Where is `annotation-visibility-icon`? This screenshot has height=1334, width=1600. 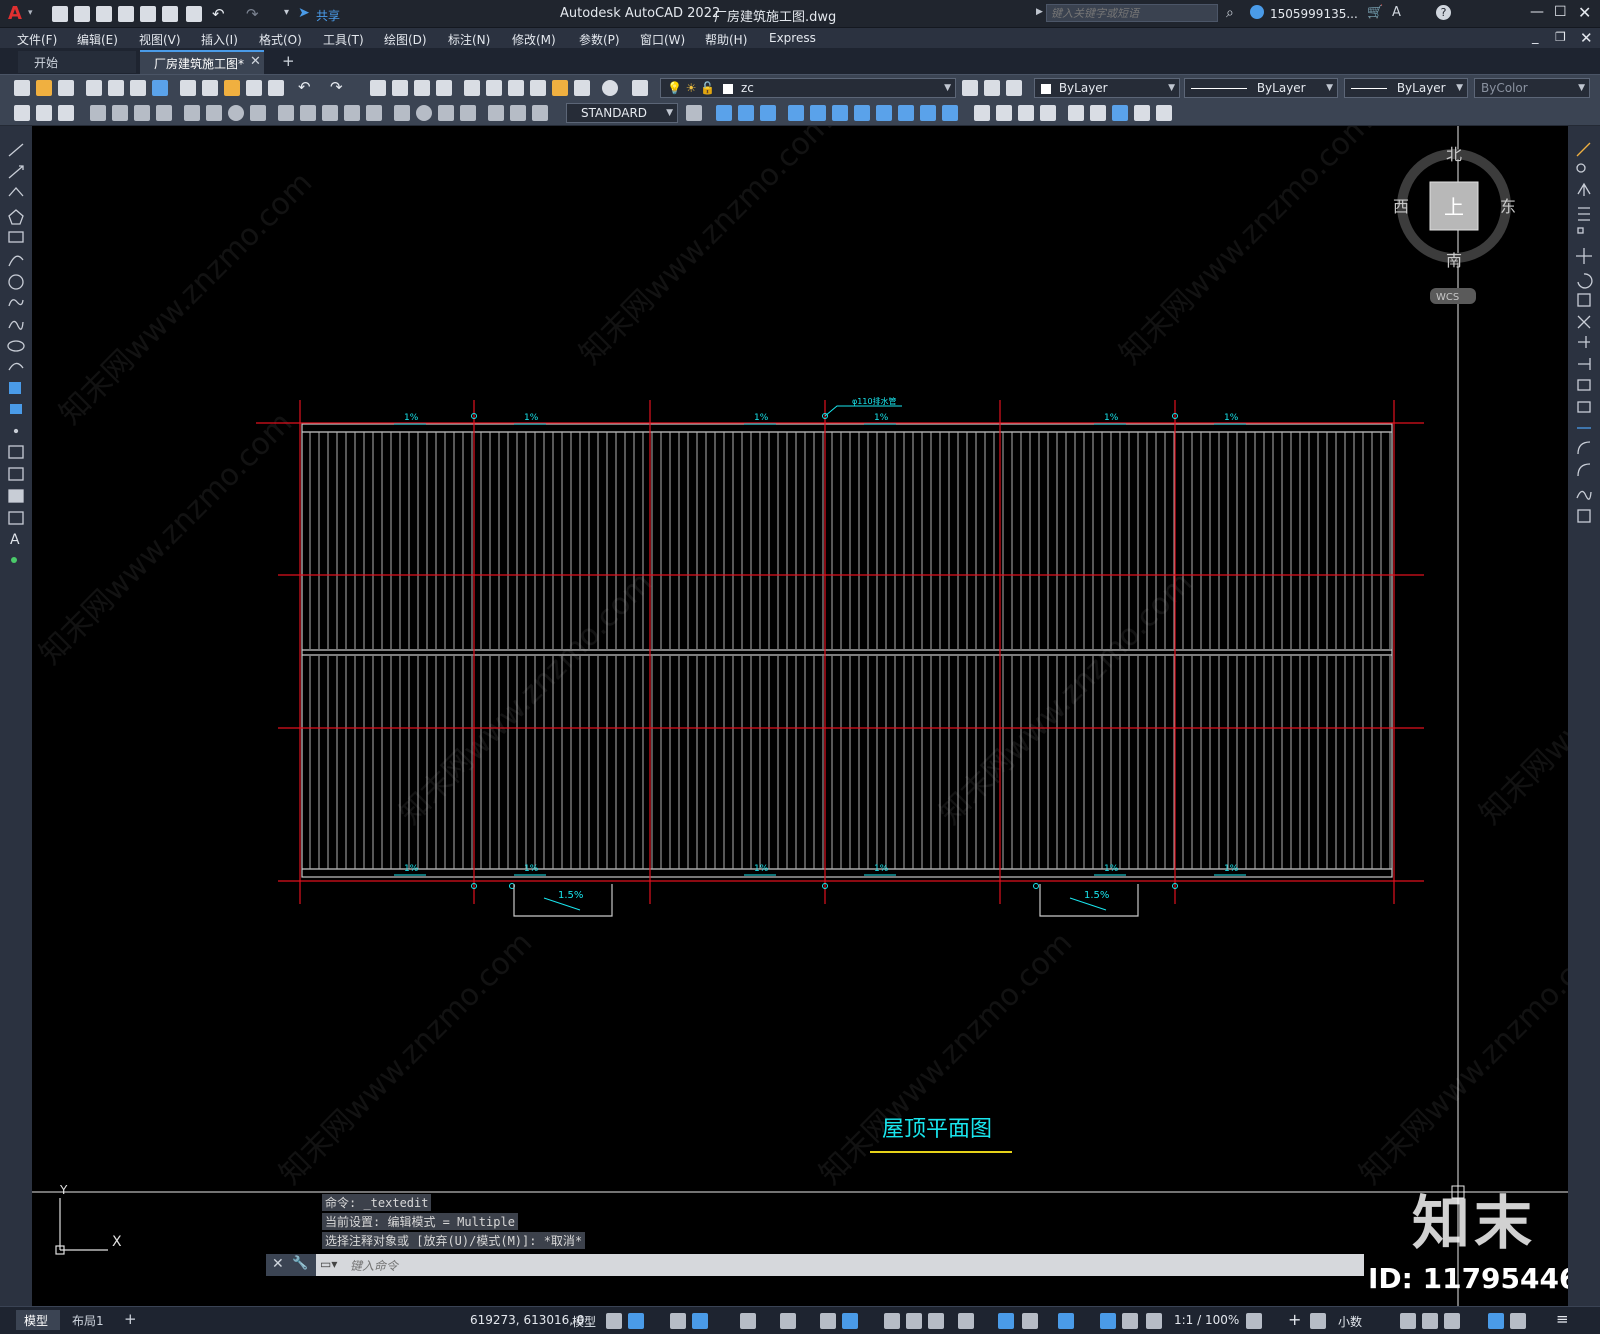 annotation-visibility-icon is located at coordinates (1108, 1321).